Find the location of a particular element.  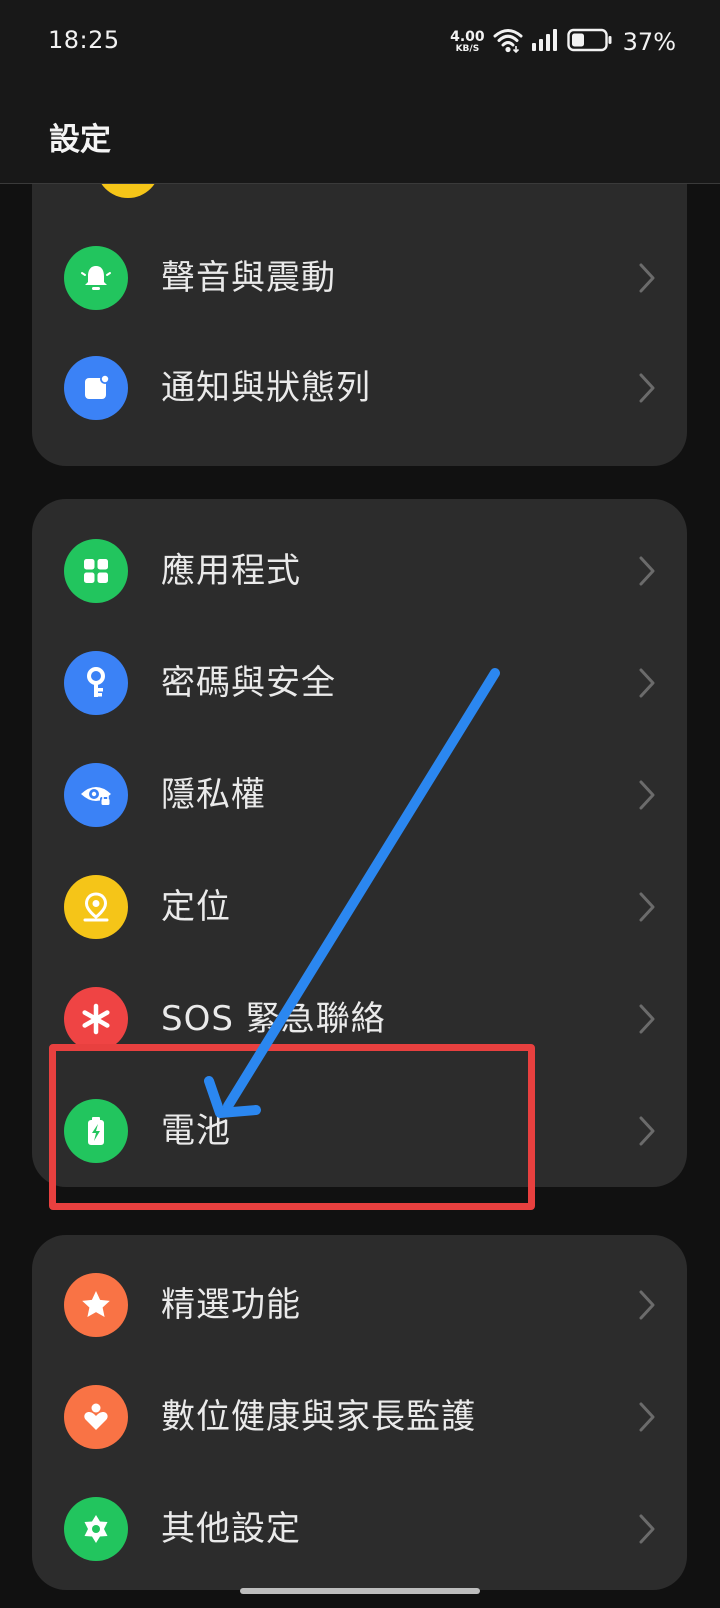

notification-icon is located at coordinates (96, 388).